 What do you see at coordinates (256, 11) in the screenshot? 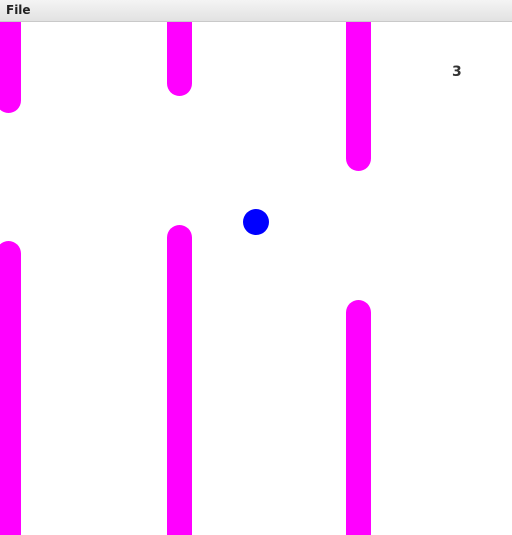
I see `menu-bar: File` at bounding box center [256, 11].